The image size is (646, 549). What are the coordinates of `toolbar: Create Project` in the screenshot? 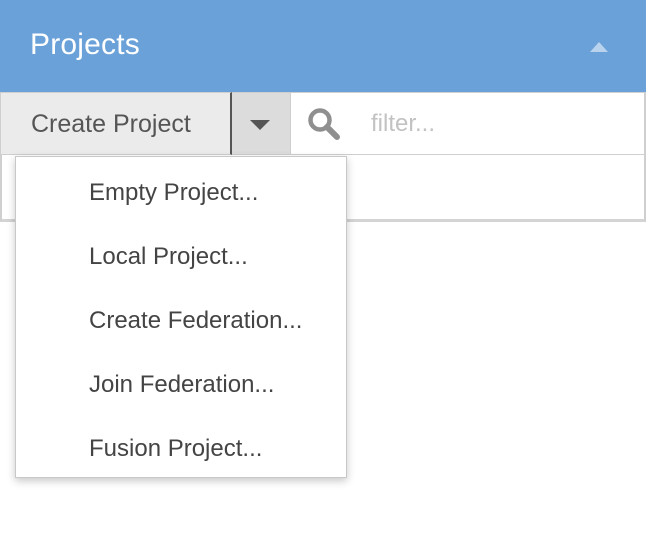 It's located at (323, 124).